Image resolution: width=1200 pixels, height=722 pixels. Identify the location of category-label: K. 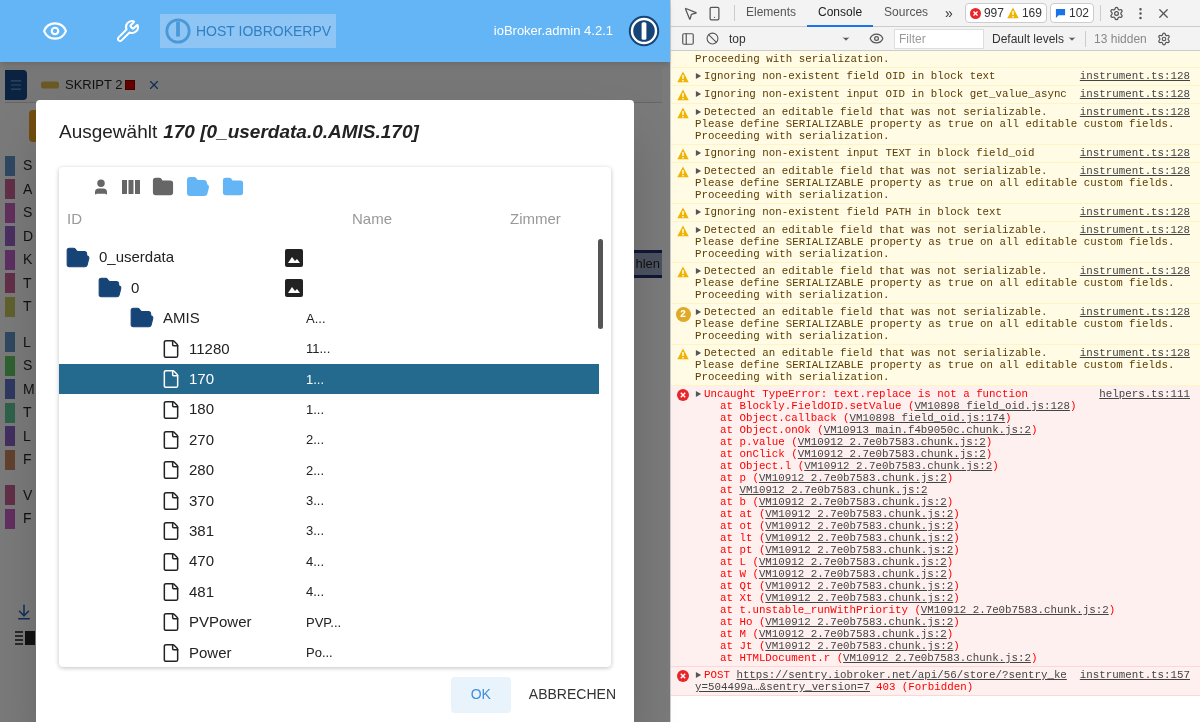
(28, 260).